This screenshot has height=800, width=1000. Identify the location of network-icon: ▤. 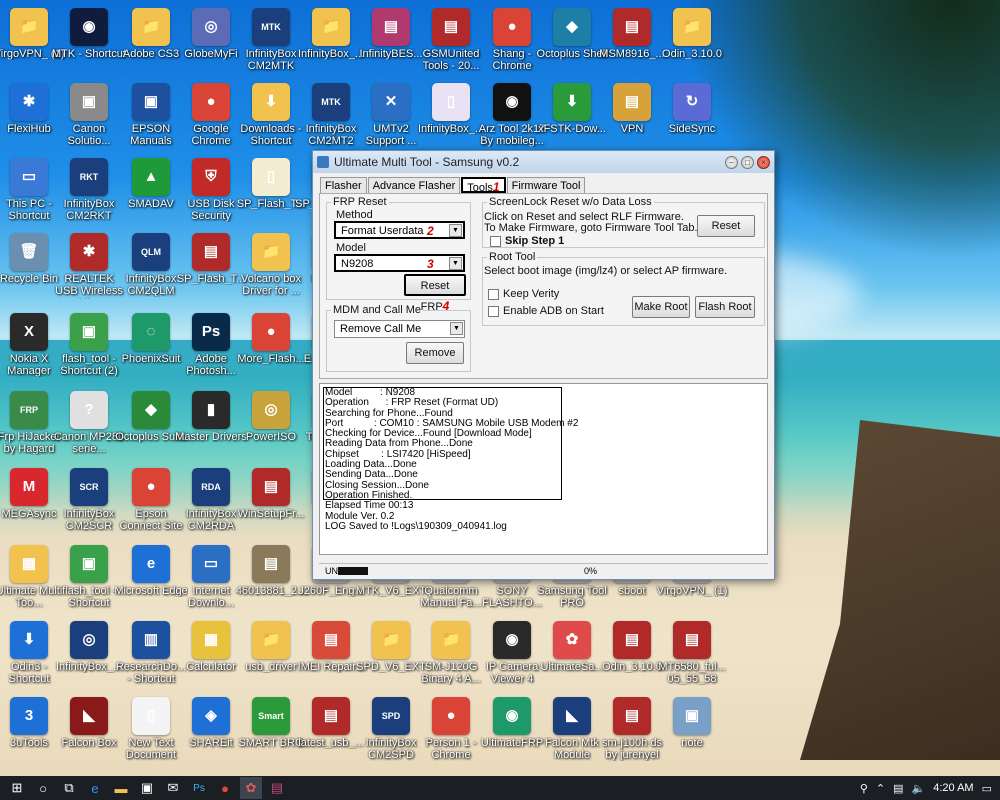
(898, 788).